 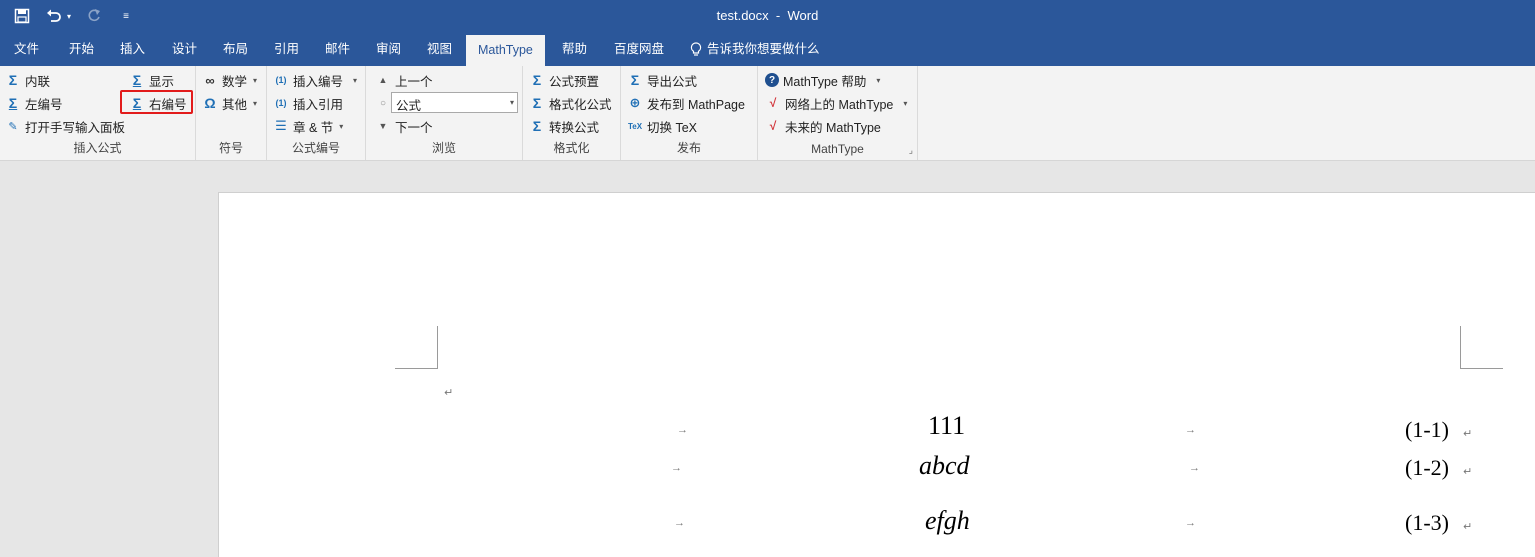 I want to click on margin-corner-top-left, so click(x=416, y=347).